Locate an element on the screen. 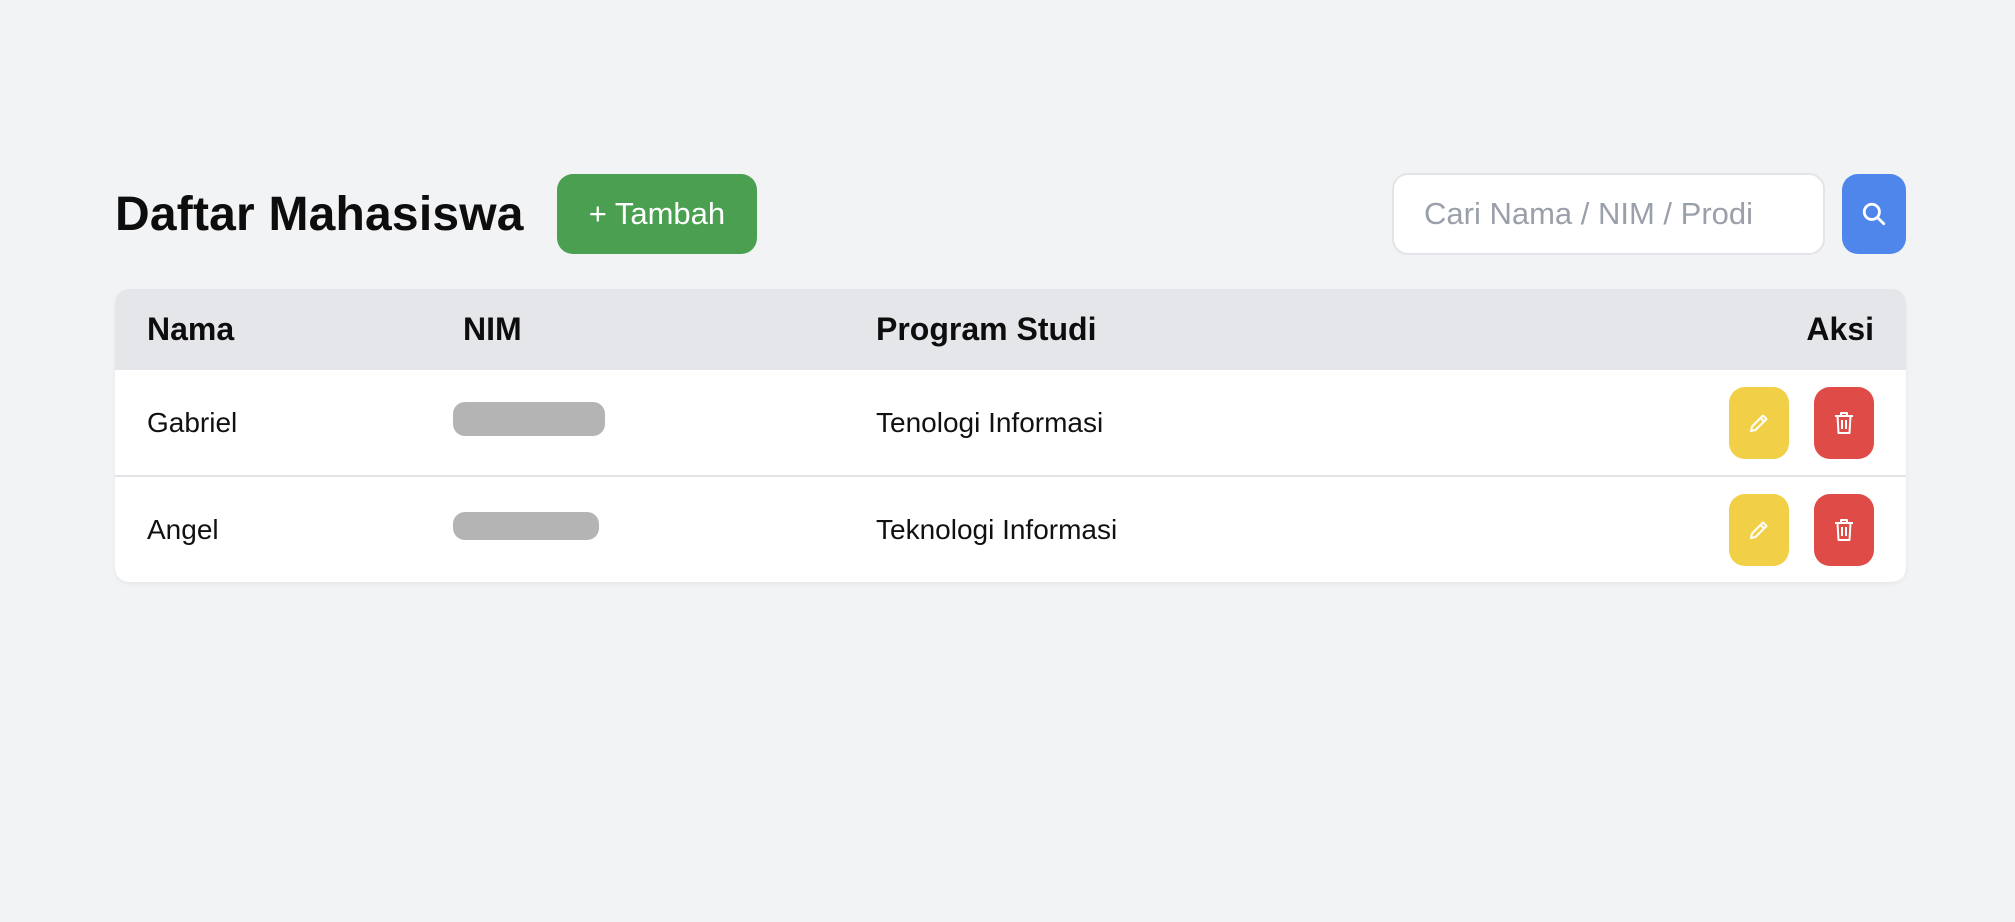  table-header-row: Nama NIM Program Studi Aksi is located at coordinates (1010, 329).